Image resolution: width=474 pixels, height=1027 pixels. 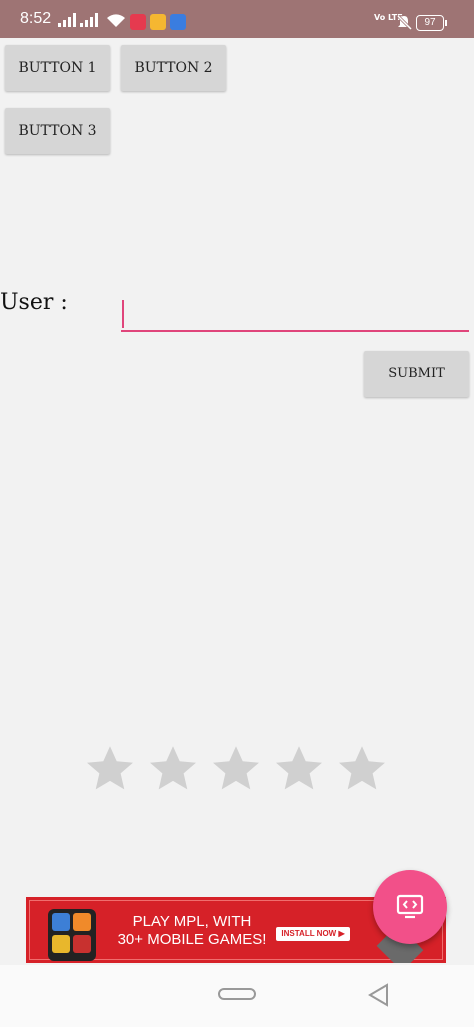 I want to click on ad-headline-line2: 30+ MOBILE GAMES!, so click(x=192, y=939).